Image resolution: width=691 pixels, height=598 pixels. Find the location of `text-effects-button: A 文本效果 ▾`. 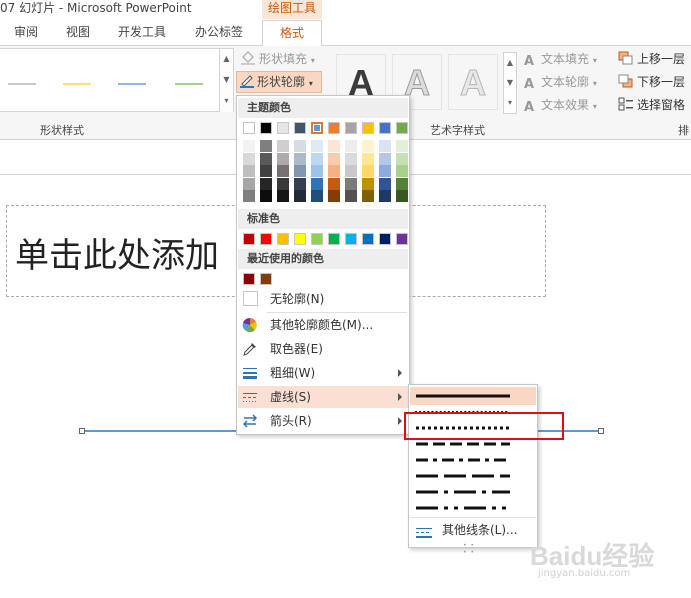

text-effects-button: A 文本效果 ▾ is located at coordinates (560, 105).